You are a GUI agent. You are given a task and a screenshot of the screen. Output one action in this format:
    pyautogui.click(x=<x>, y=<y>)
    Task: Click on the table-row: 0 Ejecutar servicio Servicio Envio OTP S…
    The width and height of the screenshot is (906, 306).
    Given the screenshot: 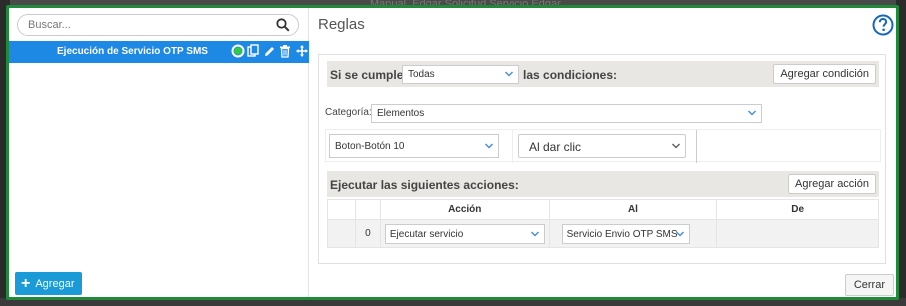 What is the action you would take?
    pyautogui.click(x=603, y=233)
    